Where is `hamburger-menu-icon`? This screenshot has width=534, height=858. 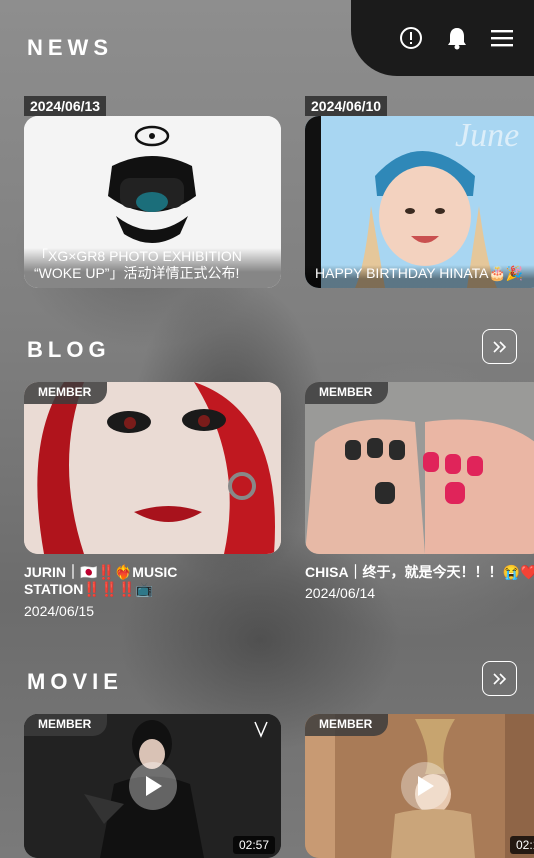 hamburger-menu-icon is located at coordinates (502, 38).